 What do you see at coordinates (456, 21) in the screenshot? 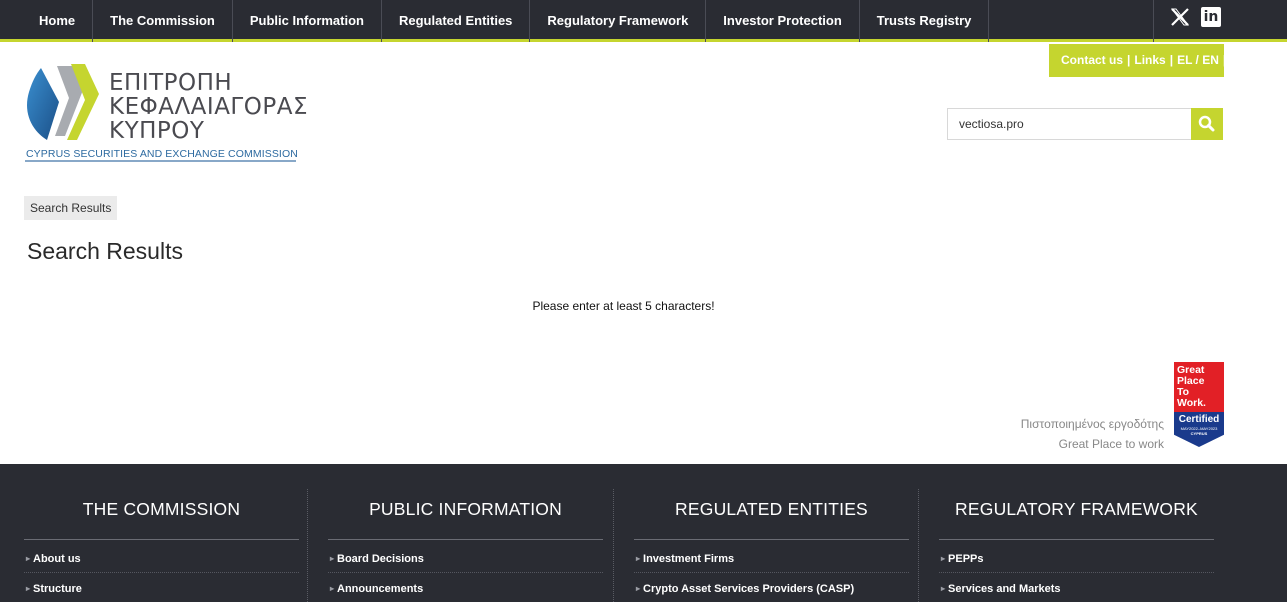
I see `nav-item-regulated-entities: Regulated Entities` at bounding box center [456, 21].